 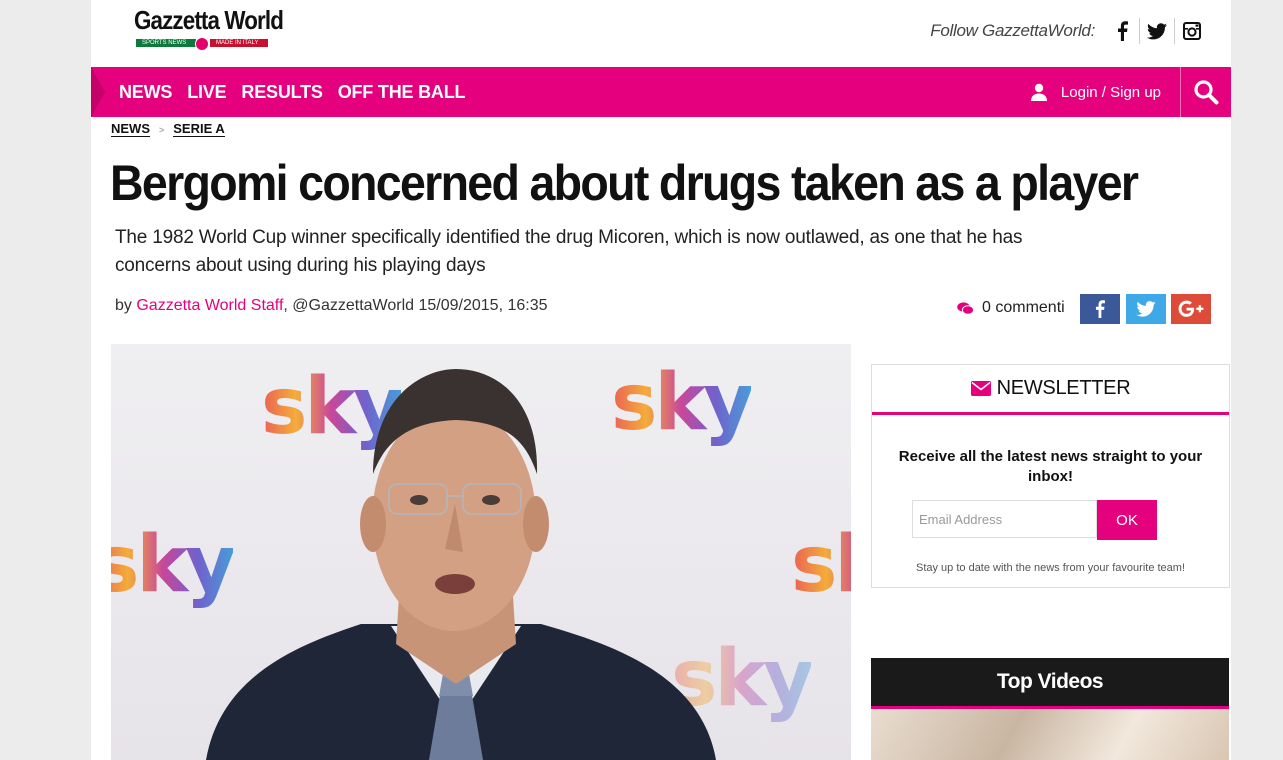 What do you see at coordinates (415, 305) in the screenshot?
I see `byline-handle-date: , @GazzettaWorld 15/09/2015, 16:35` at bounding box center [415, 305].